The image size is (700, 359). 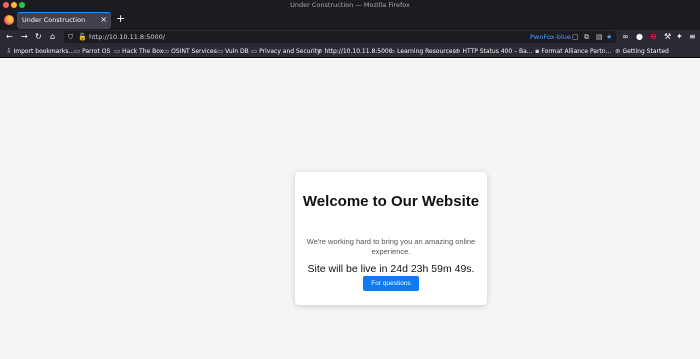 I want to click on new-tab-button: +, so click(x=120, y=19).